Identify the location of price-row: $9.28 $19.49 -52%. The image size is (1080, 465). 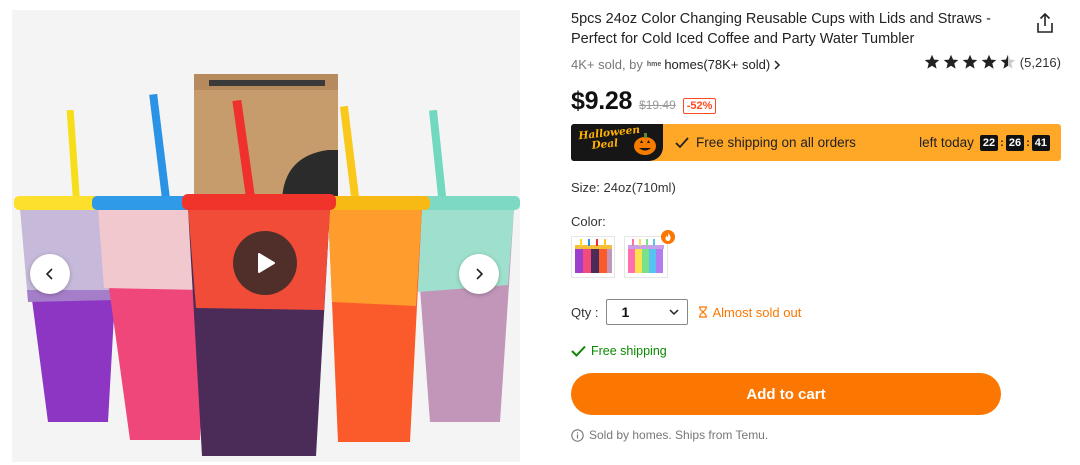
(644, 101).